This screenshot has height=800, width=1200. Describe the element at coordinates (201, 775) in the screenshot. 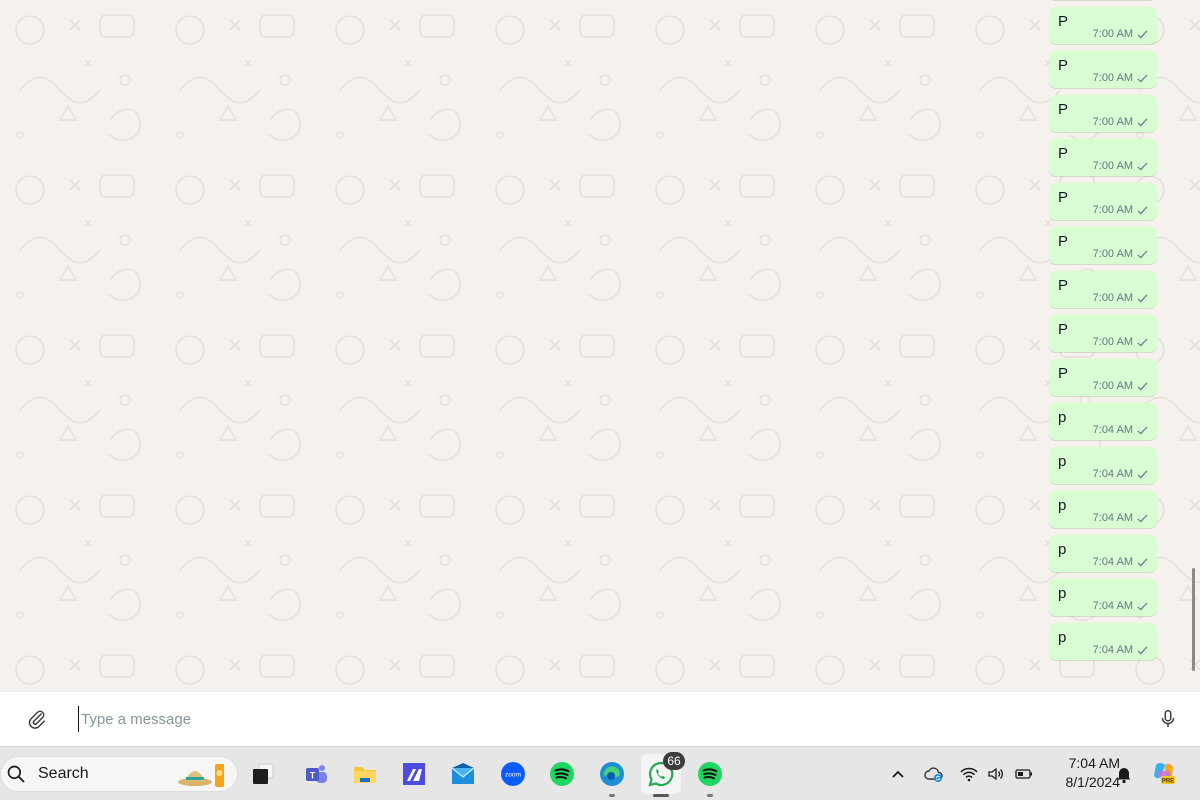

I see `summer-hat-sunscreen-icon` at that location.